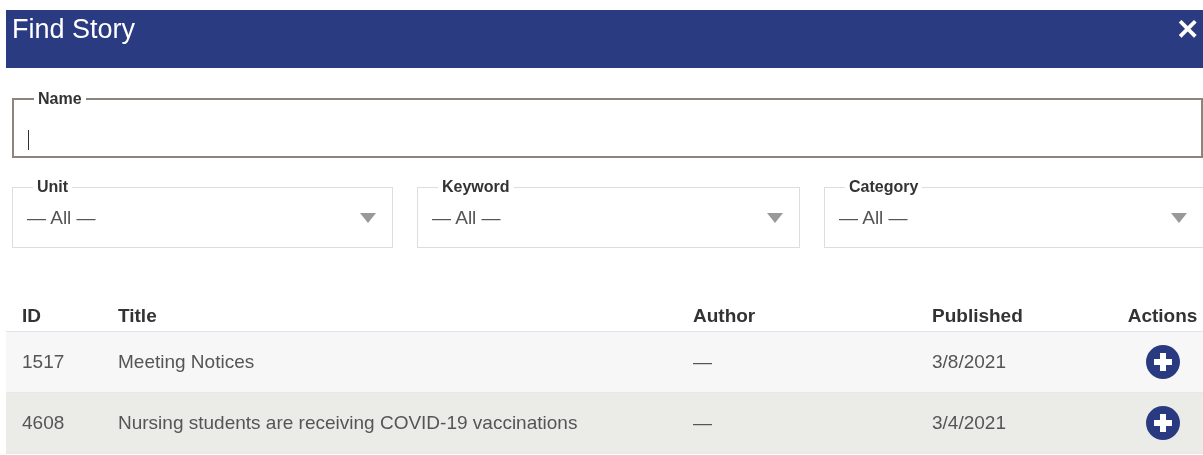 Image resolution: width=1203 pixels, height=455 pixels. What do you see at coordinates (1013, 213) in the screenshot?
I see `dropdown: Category — All —` at bounding box center [1013, 213].